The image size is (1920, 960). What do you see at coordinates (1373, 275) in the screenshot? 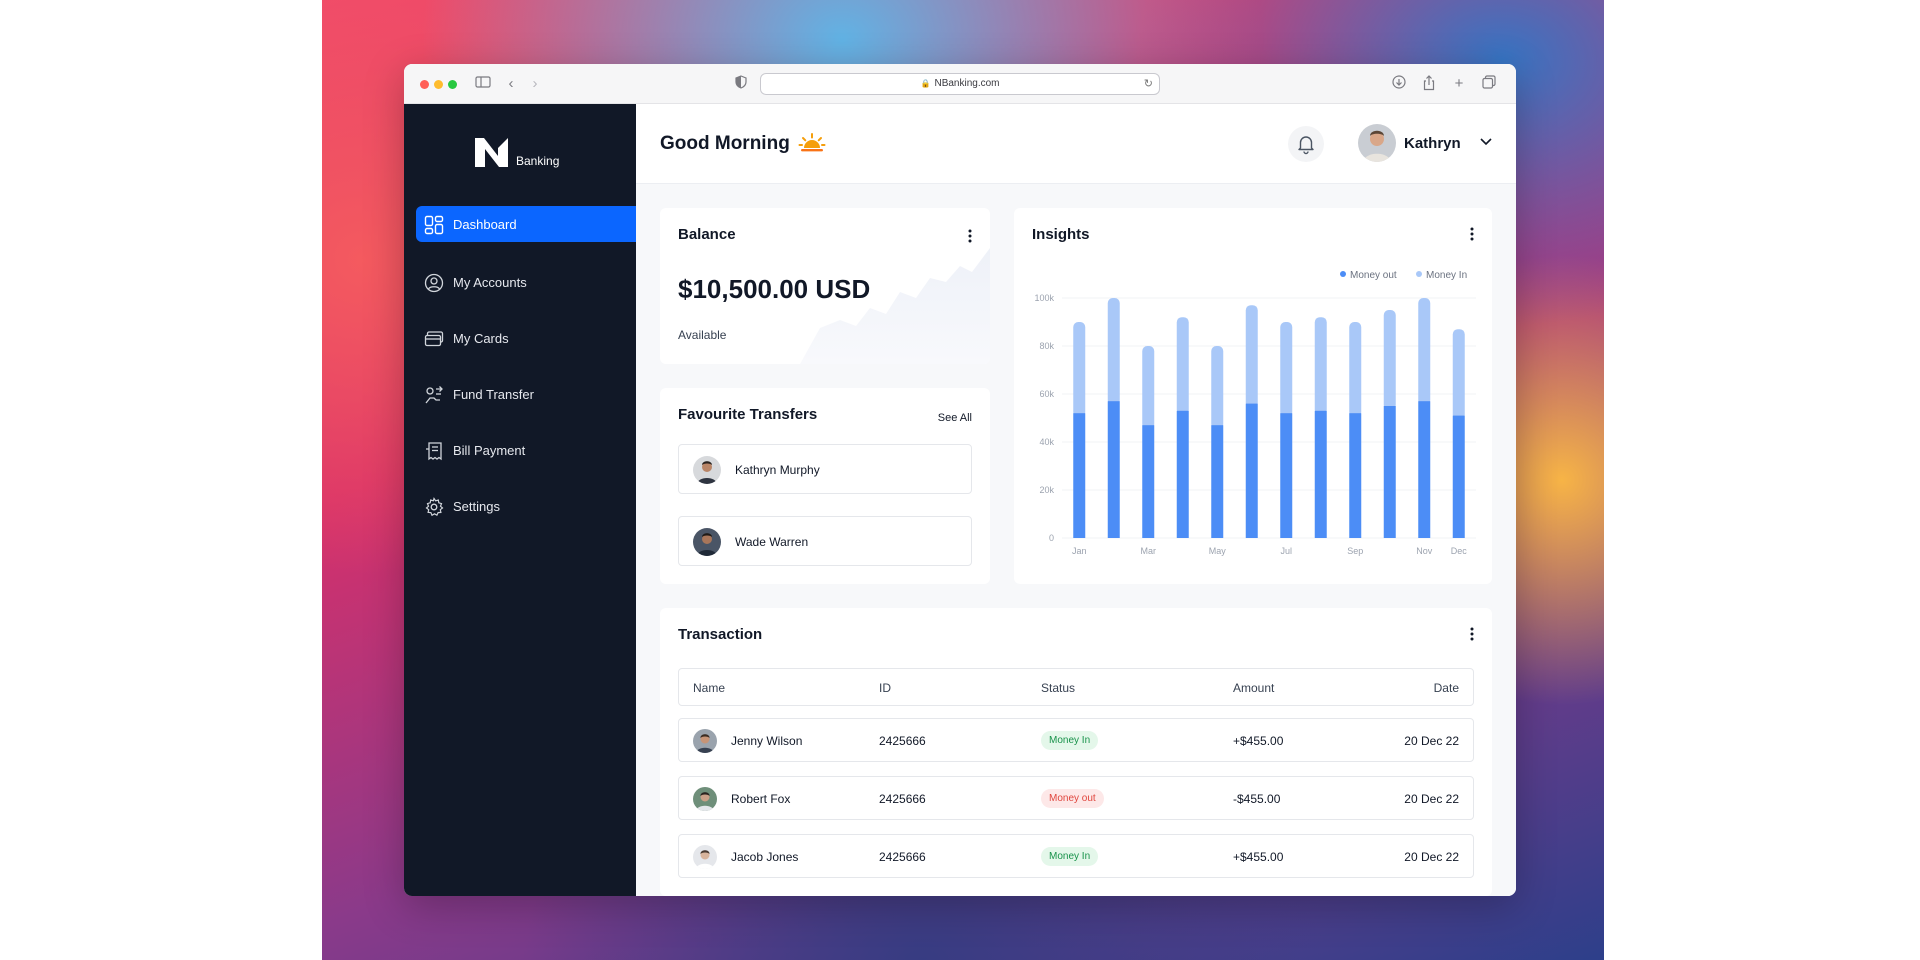
I see `legend-label: Money out` at bounding box center [1373, 275].